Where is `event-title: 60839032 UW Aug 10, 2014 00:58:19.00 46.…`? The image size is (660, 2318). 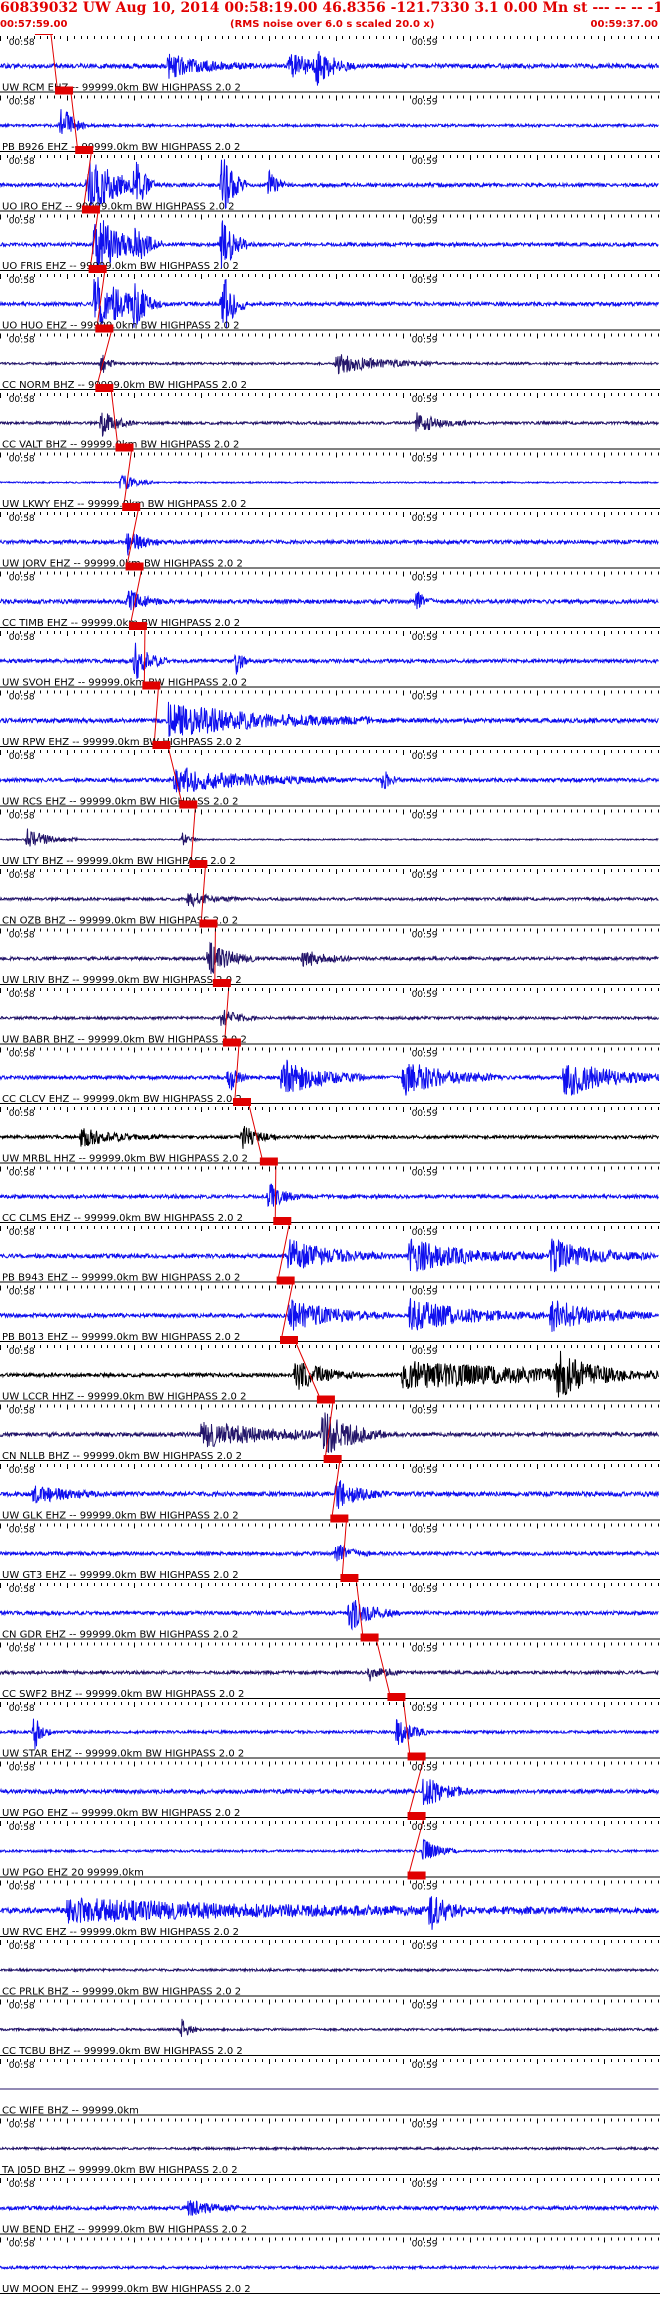 event-title: 60839032 UW Aug 10, 2014 00:58:19.00 46.… is located at coordinates (330, 8).